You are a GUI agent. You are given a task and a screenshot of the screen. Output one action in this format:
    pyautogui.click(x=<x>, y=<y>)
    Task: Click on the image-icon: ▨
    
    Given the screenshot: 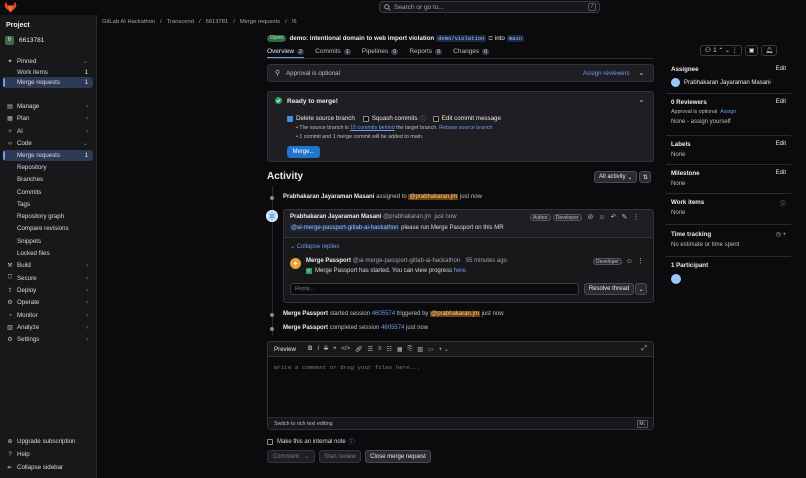 What is the action you would take?
    pyautogui.click(x=420, y=349)
    